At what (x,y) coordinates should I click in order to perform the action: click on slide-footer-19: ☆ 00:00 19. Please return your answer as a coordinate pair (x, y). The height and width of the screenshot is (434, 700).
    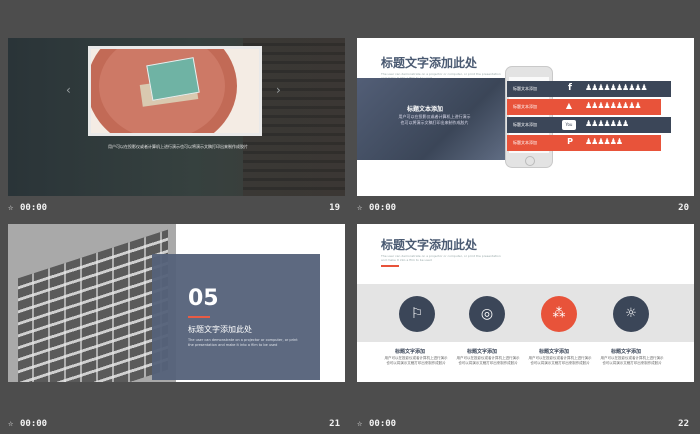
    Looking at the image, I should click on (174, 209).